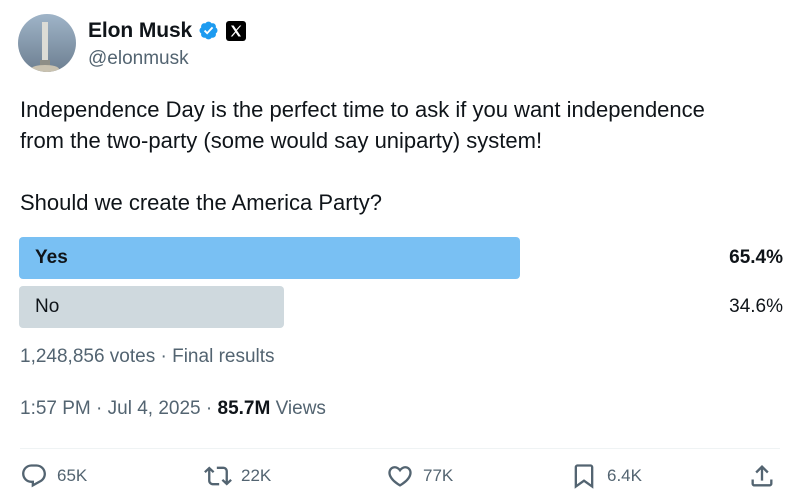 The image size is (800, 497). Describe the element at coordinates (201, 202) in the screenshot. I see `poll-question: Should we create the America Party?` at that location.